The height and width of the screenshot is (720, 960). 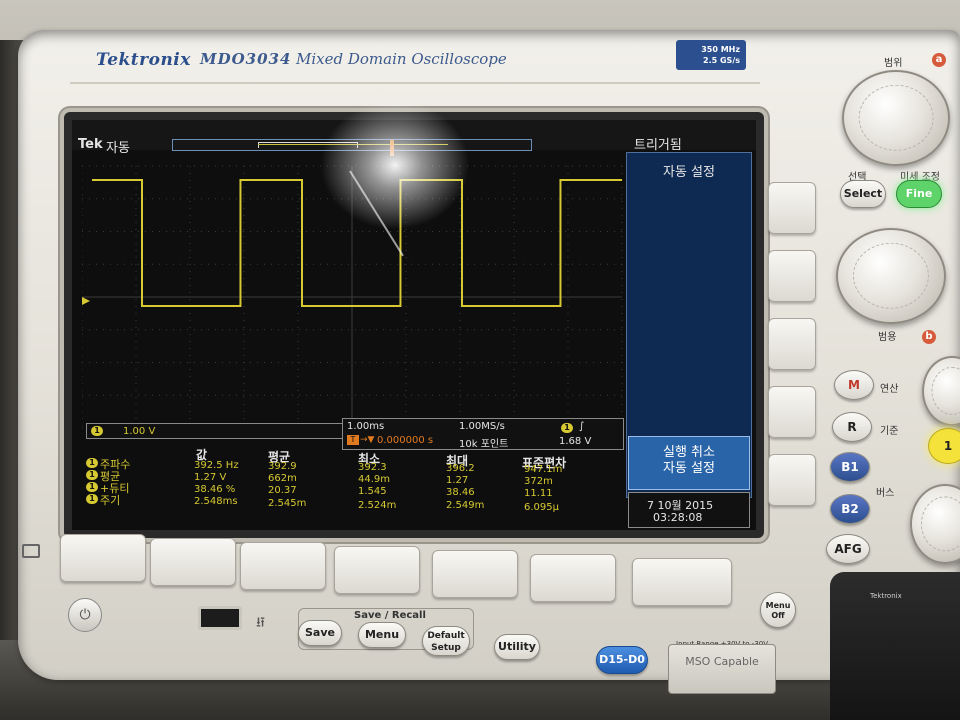 What do you see at coordinates (382, 635) in the screenshot?
I see `menu-button: Menu` at bounding box center [382, 635].